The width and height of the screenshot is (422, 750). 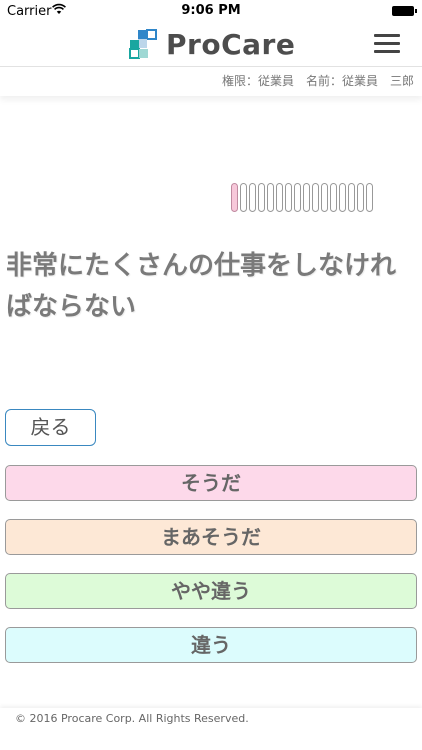 I want to click on logo-text: ProCare, so click(x=231, y=44).